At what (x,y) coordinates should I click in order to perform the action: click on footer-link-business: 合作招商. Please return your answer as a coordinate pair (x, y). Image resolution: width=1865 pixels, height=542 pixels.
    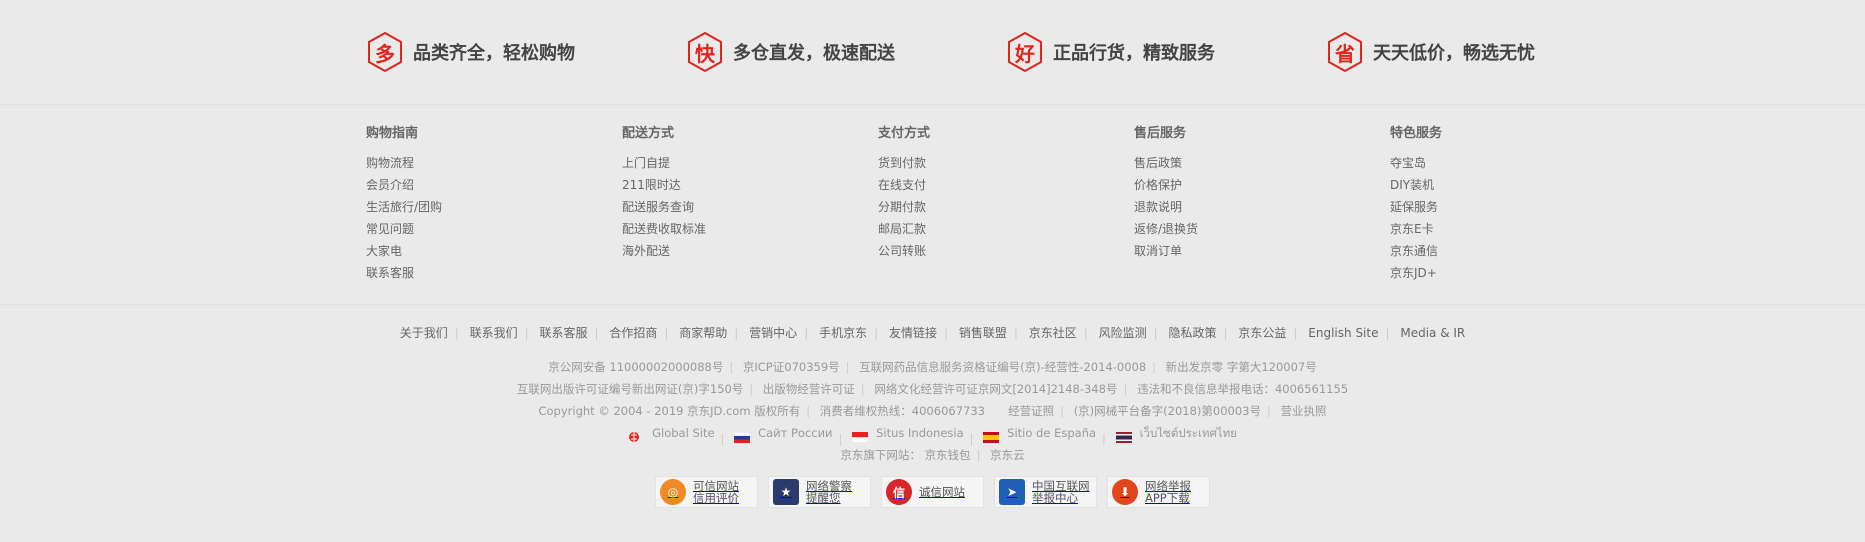
    Looking at the image, I should click on (633, 333).